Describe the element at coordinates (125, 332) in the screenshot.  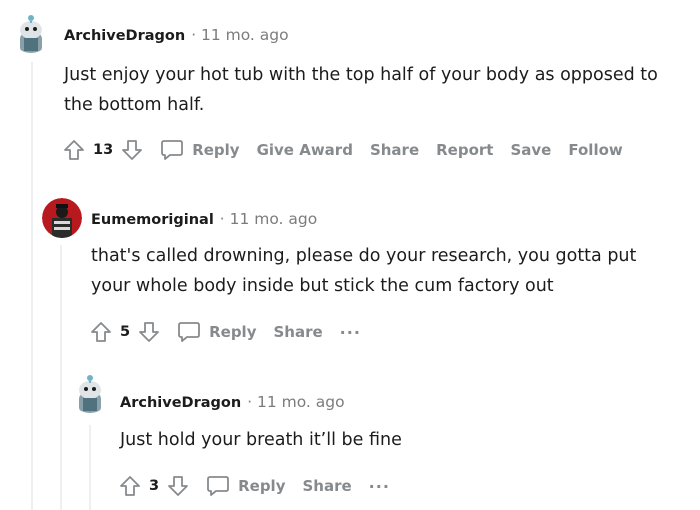
I see `vote-score: 5` at that location.